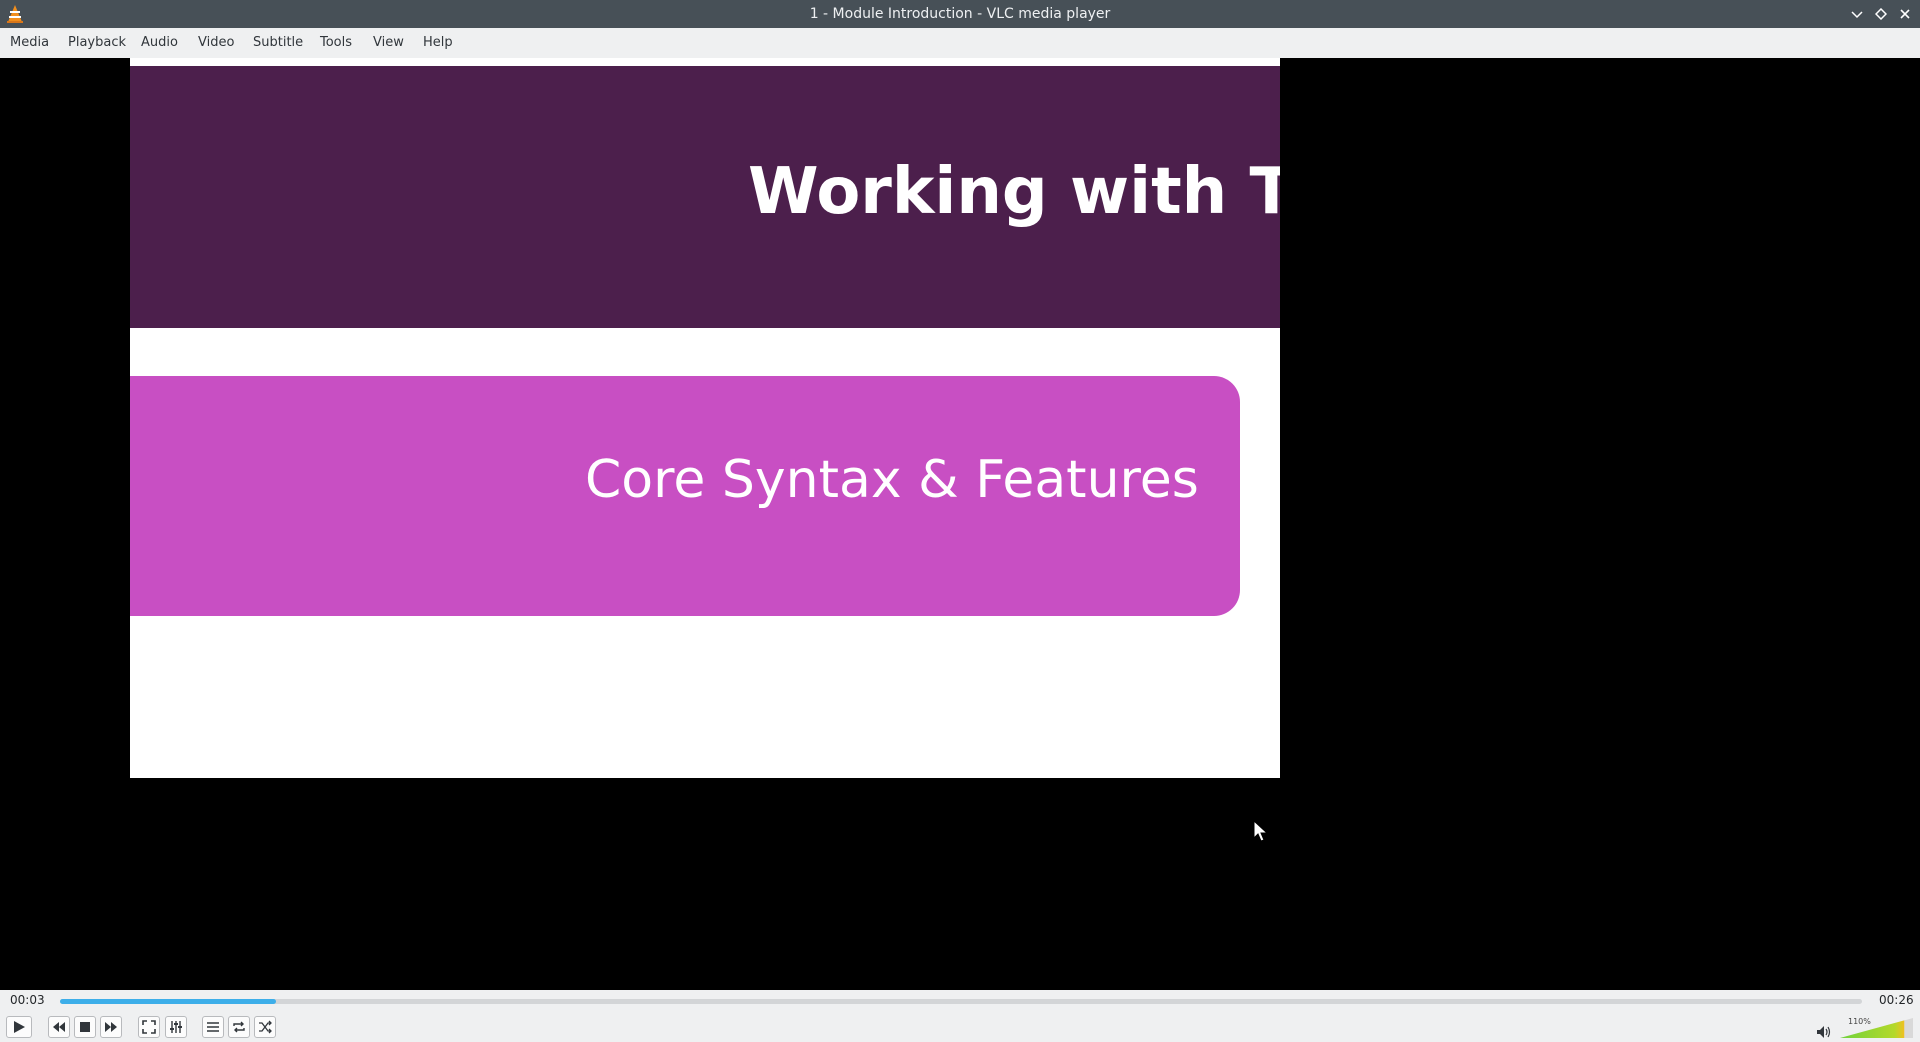 The width and height of the screenshot is (1920, 1042). Describe the element at coordinates (1824, 1032) in the screenshot. I see `speaker-icon` at that location.